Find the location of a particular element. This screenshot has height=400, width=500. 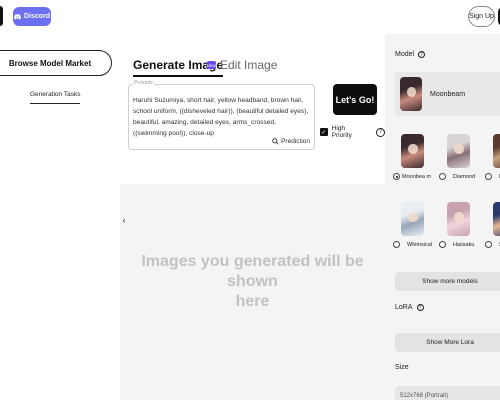

model-option: Hassaku is located at coordinates (459, 225).